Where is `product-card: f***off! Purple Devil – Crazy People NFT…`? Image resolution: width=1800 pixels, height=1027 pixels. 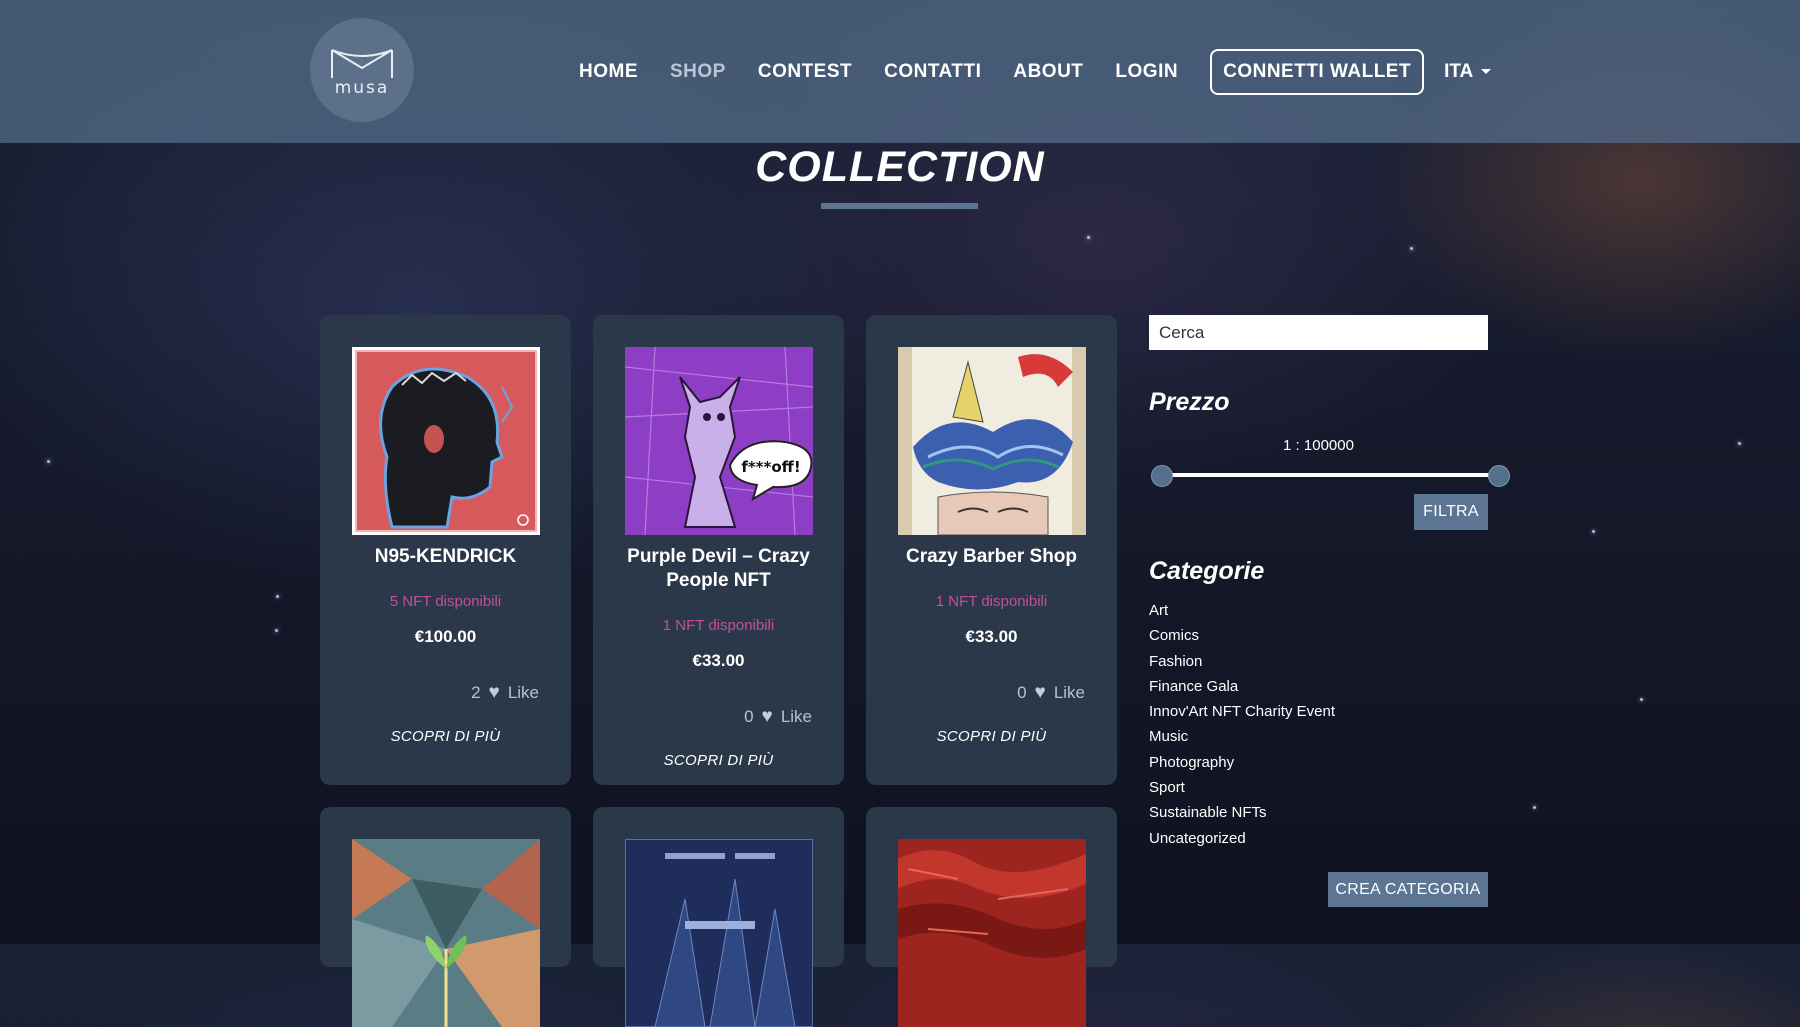 product-card: f***off! Purple Devil – Crazy People NFT… is located at coordinates (718, 550).